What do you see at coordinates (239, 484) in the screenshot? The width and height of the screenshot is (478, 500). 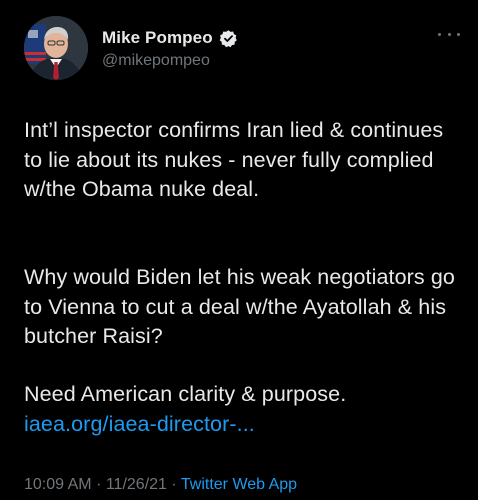 I see `tweet-source: Twitter Web App` at bounding box center [239, 484].